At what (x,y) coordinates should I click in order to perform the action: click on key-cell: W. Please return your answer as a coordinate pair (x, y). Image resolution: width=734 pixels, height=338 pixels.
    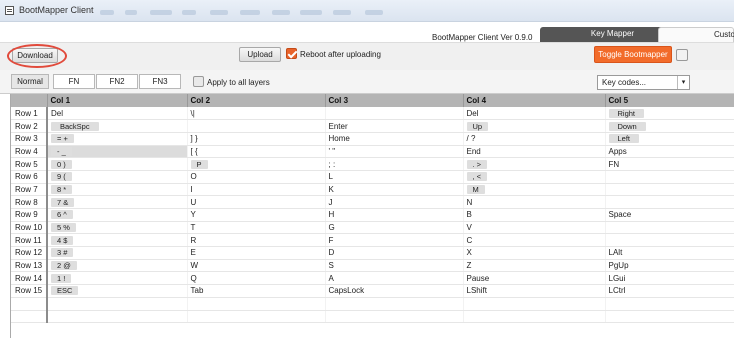
    Looking at the image, I should click on (256, 266).